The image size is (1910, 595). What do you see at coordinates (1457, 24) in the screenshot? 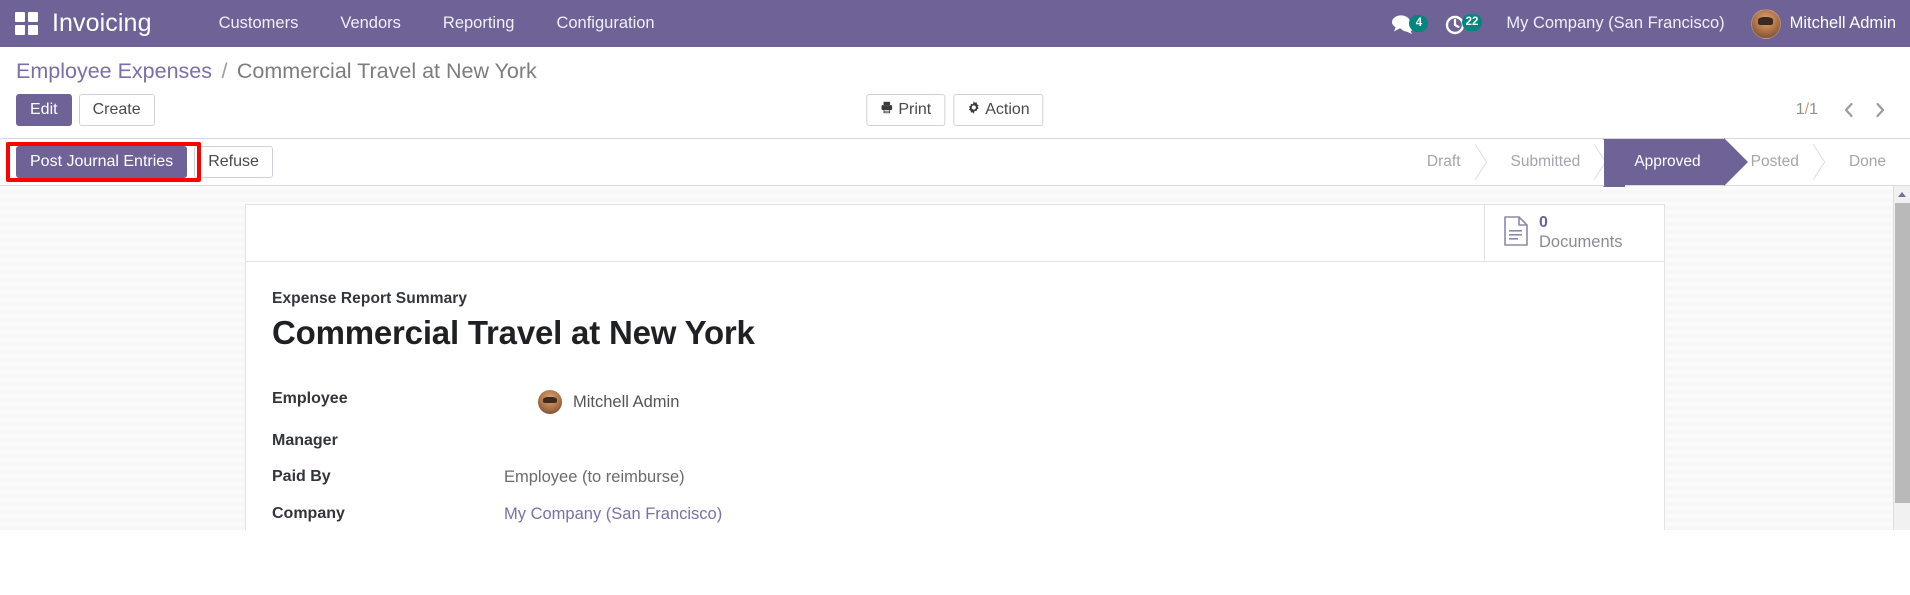
I see `activities-button: 22` at bounding box center [1457, 24].